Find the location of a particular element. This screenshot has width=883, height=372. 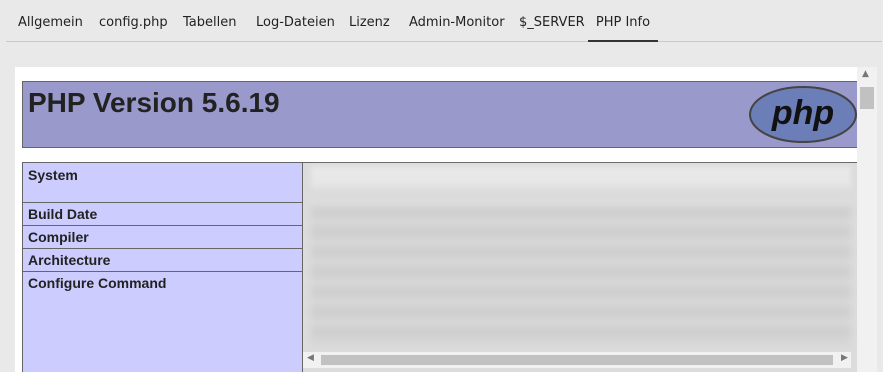

scroll-left-icon: ◀ is located at coordinates (310, 358).